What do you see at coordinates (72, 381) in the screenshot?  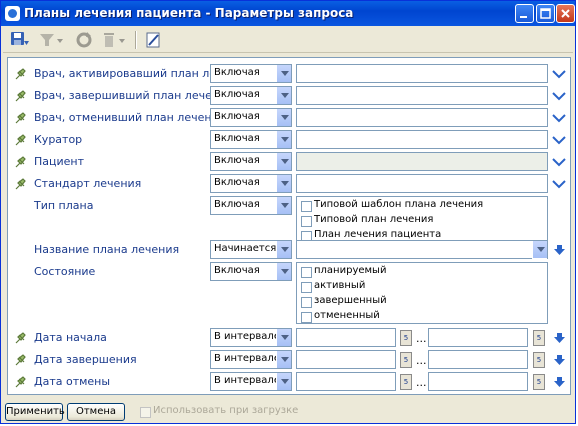 I see `date-label: Дата отмены` at bounding box center [72, 381].